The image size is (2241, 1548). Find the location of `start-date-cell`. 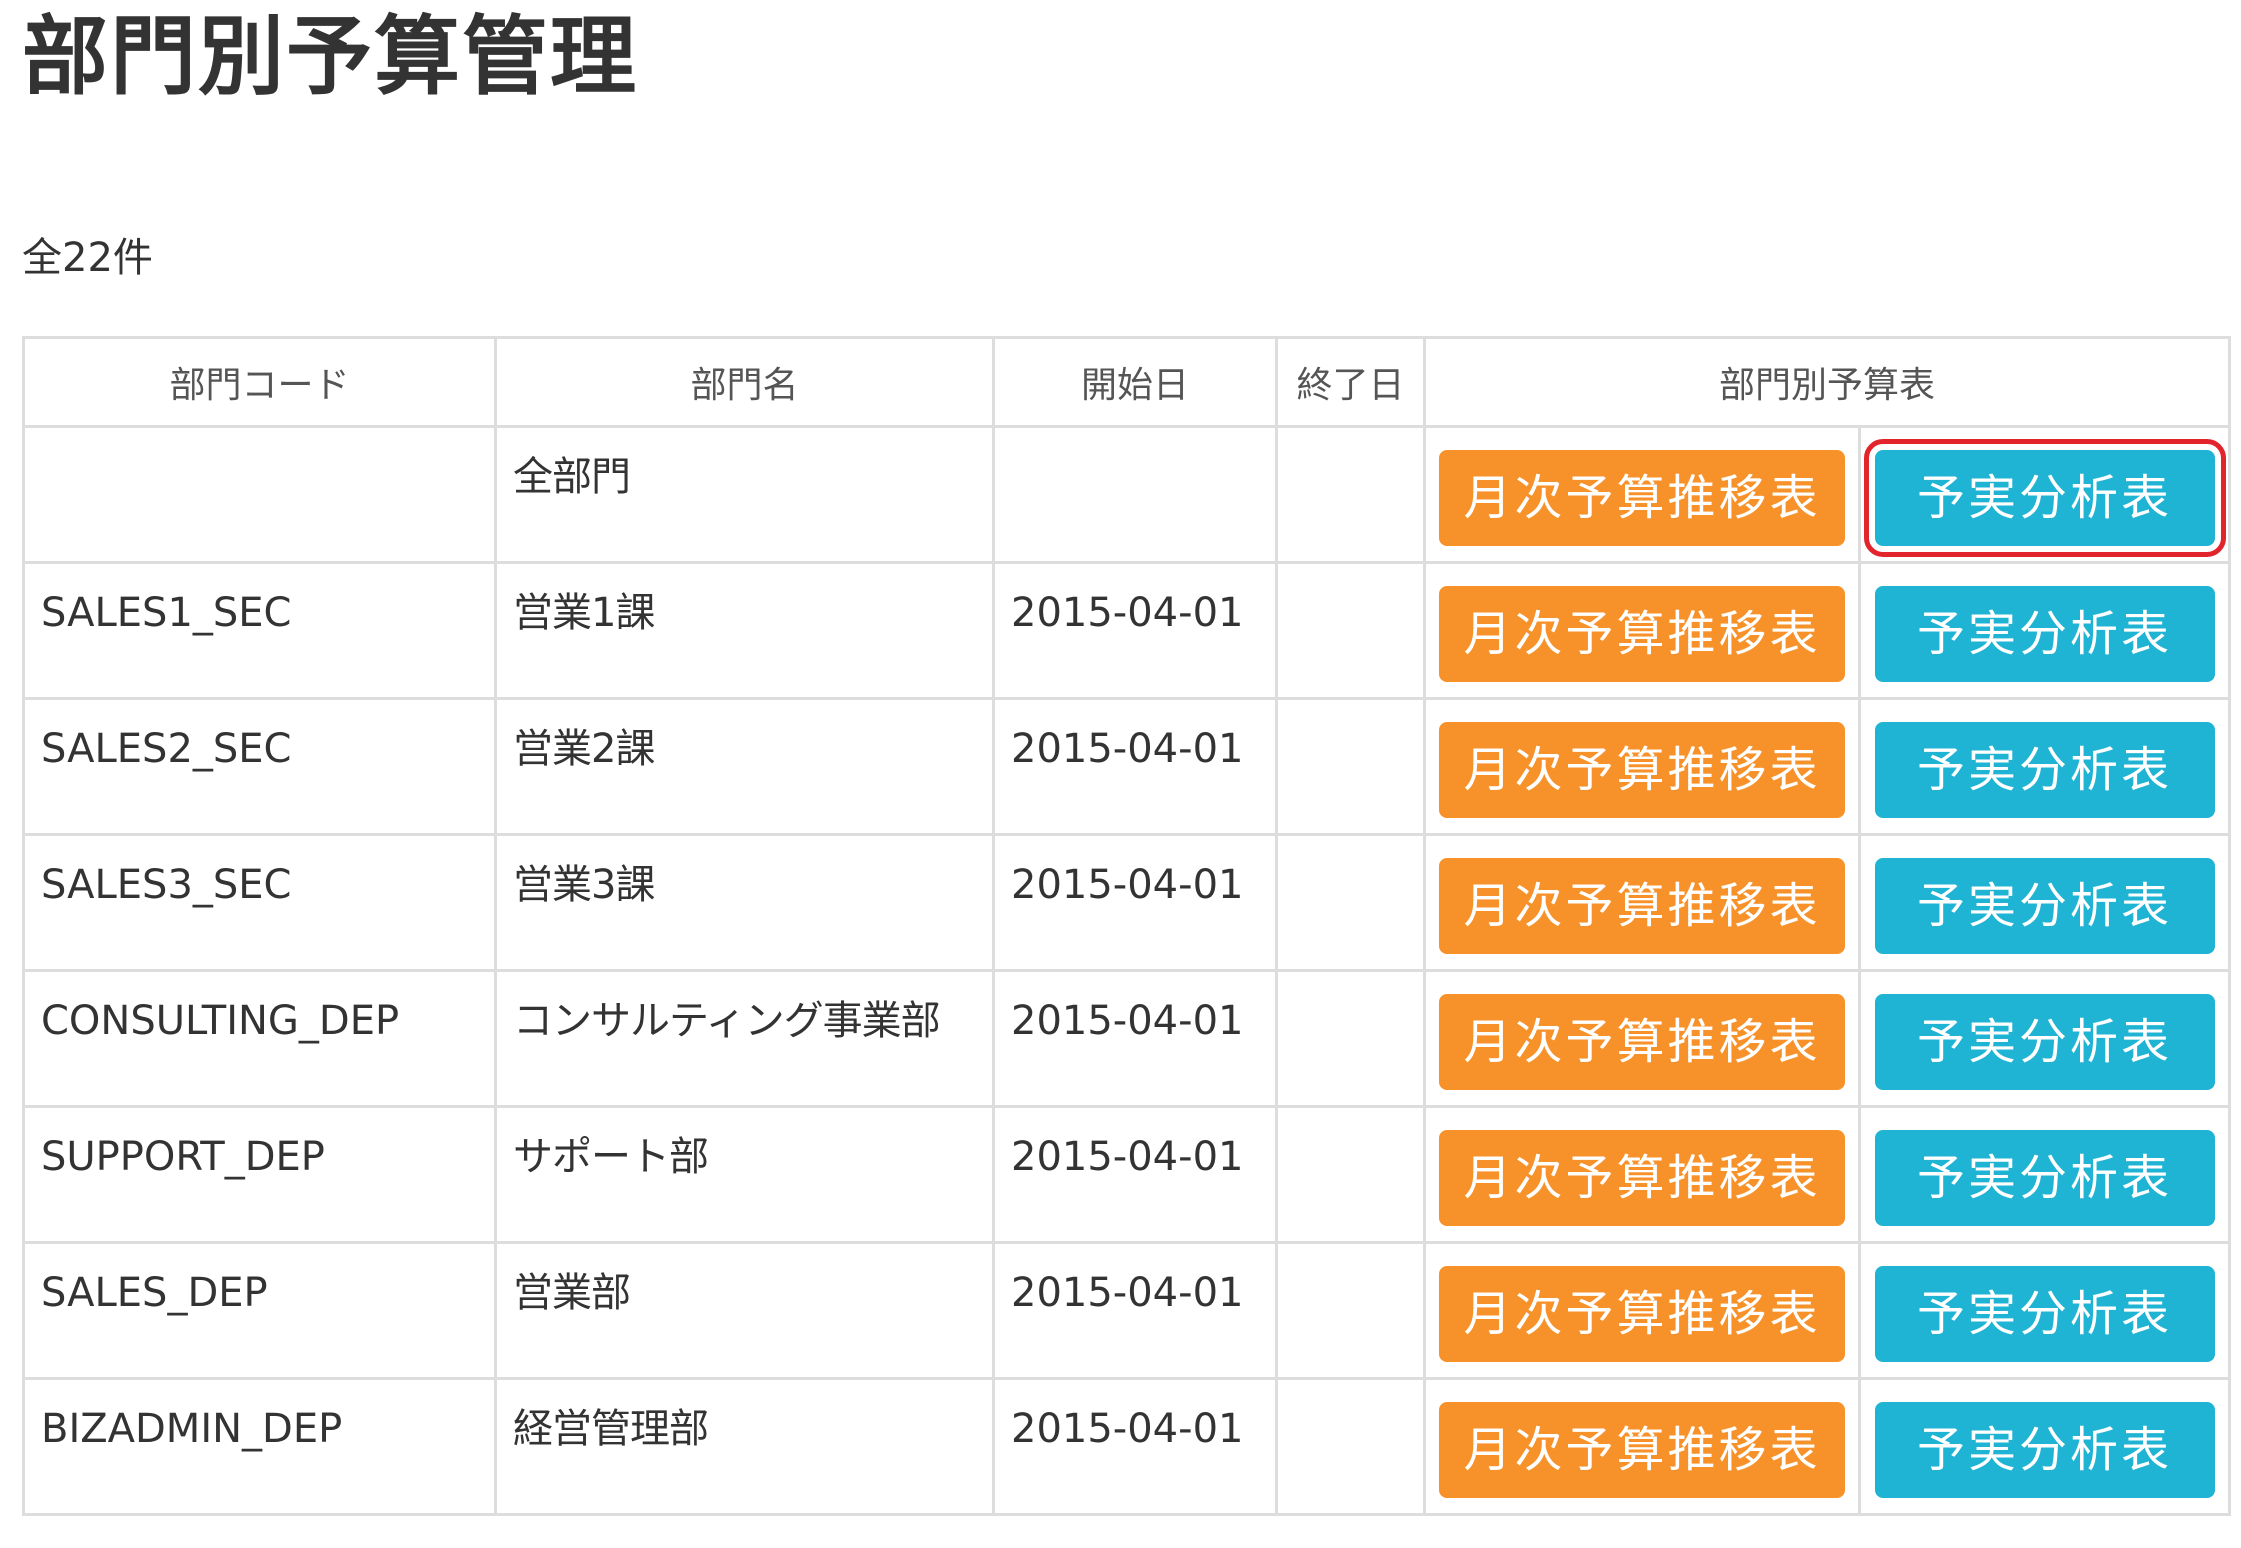

start-date-cell is located at coordinates (1135, 494).